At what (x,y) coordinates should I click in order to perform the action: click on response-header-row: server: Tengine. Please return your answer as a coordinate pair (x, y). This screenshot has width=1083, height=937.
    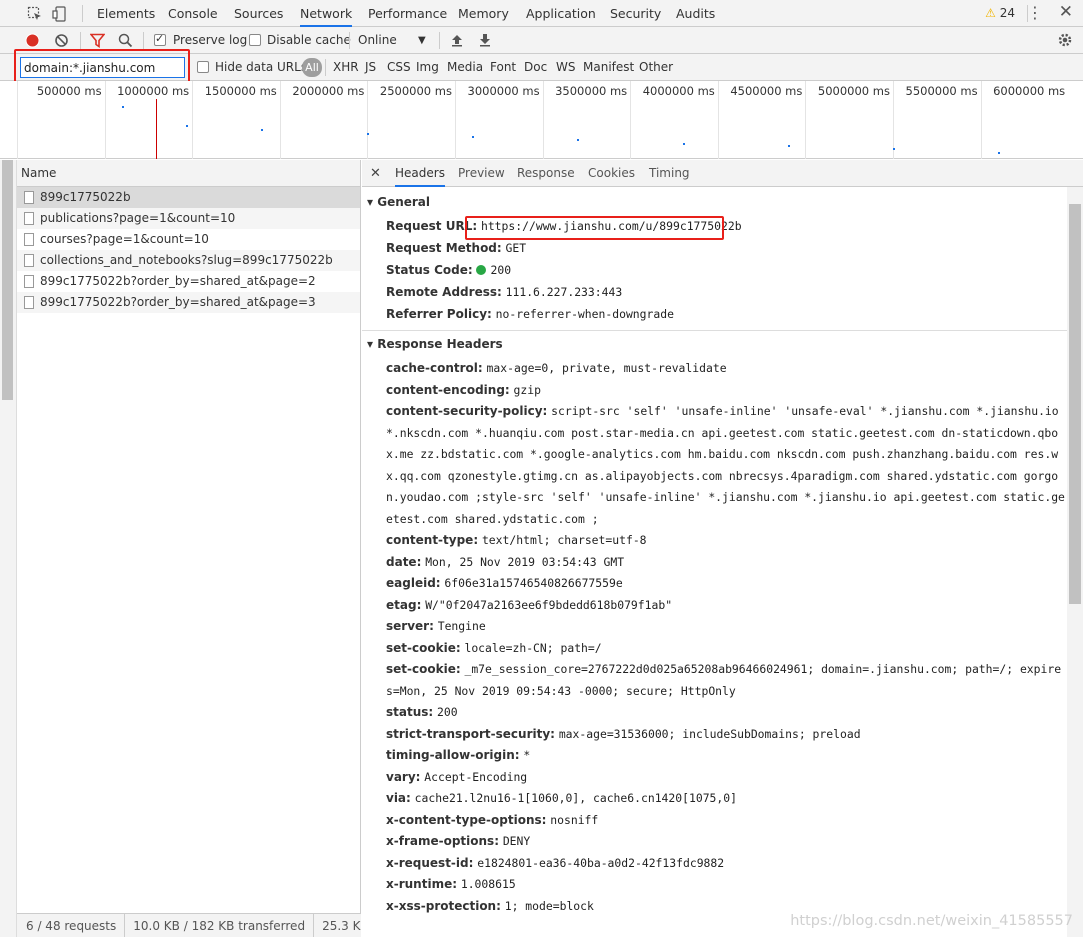
    Looking at the image, I should click on (726, 627).